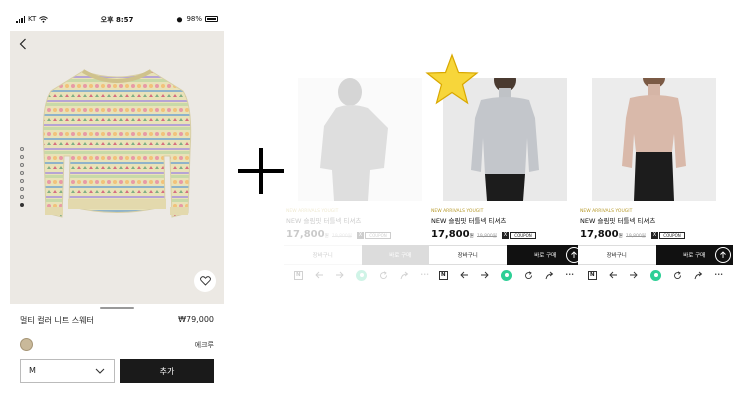 The height and width of the screenshot is (416, 740). What do you see at coordinates (32, 370) in the screenshot?
I see `size-value: M` at bounding box center [32, 370].